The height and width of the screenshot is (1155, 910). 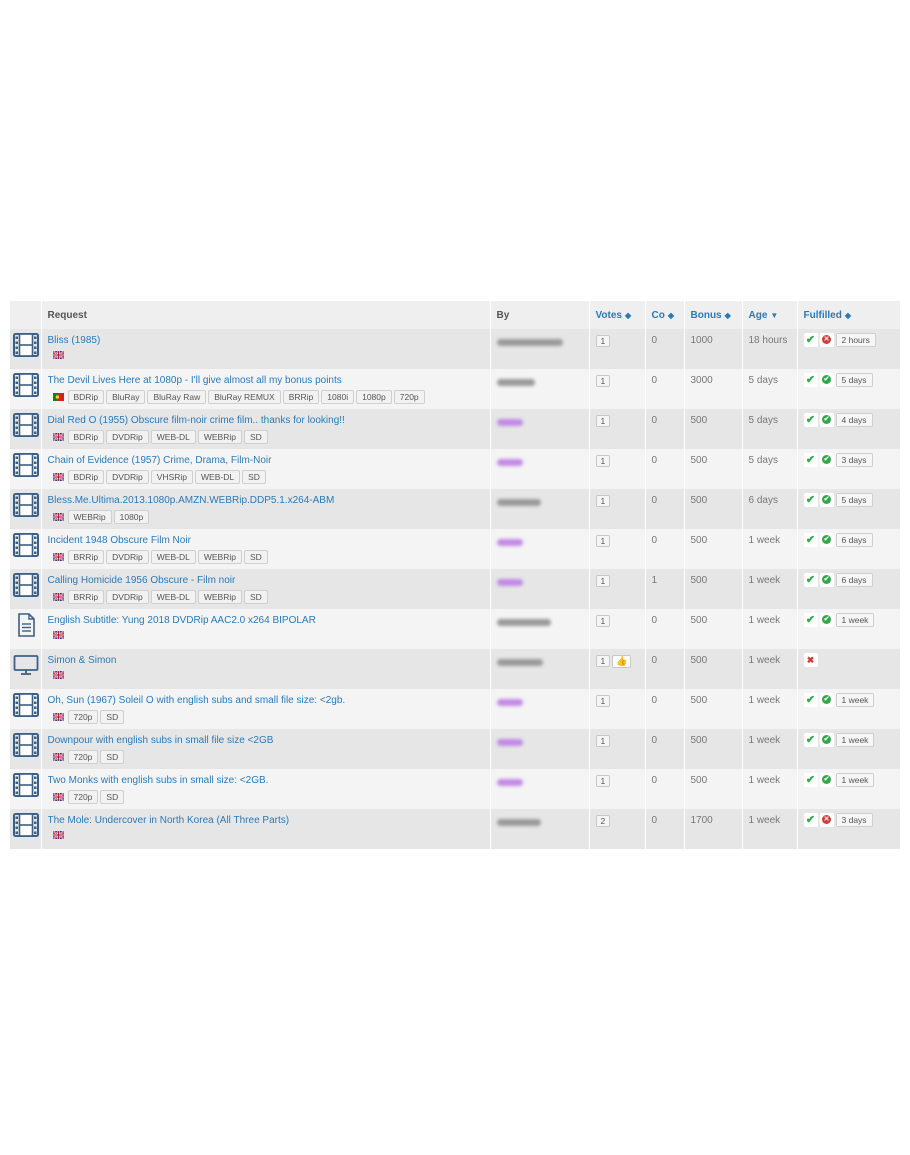 I want to click on request-column-header: Request, so click(x=266, y=315).